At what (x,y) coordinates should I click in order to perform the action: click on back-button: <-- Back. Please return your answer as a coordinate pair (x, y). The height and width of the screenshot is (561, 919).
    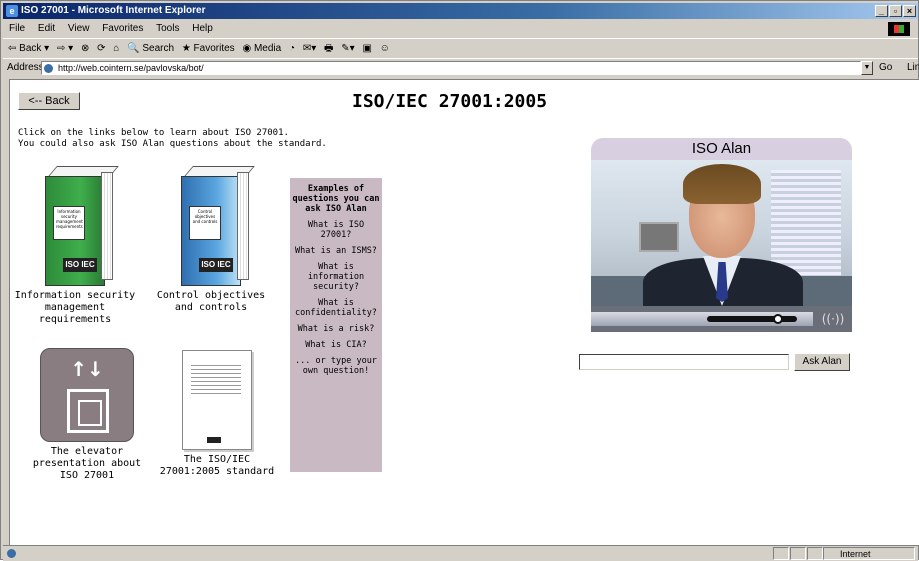
    Looking at the image, I should click on (49, 101).